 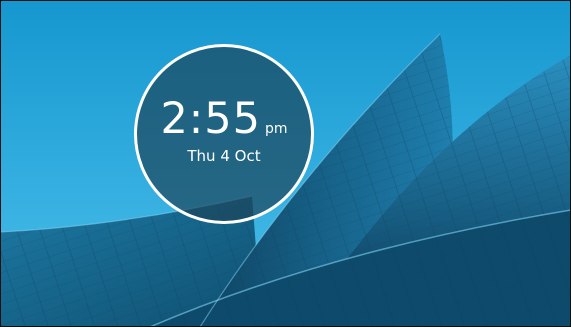 I want to click on clock-time: 2:55, so click(x=211, y=118).